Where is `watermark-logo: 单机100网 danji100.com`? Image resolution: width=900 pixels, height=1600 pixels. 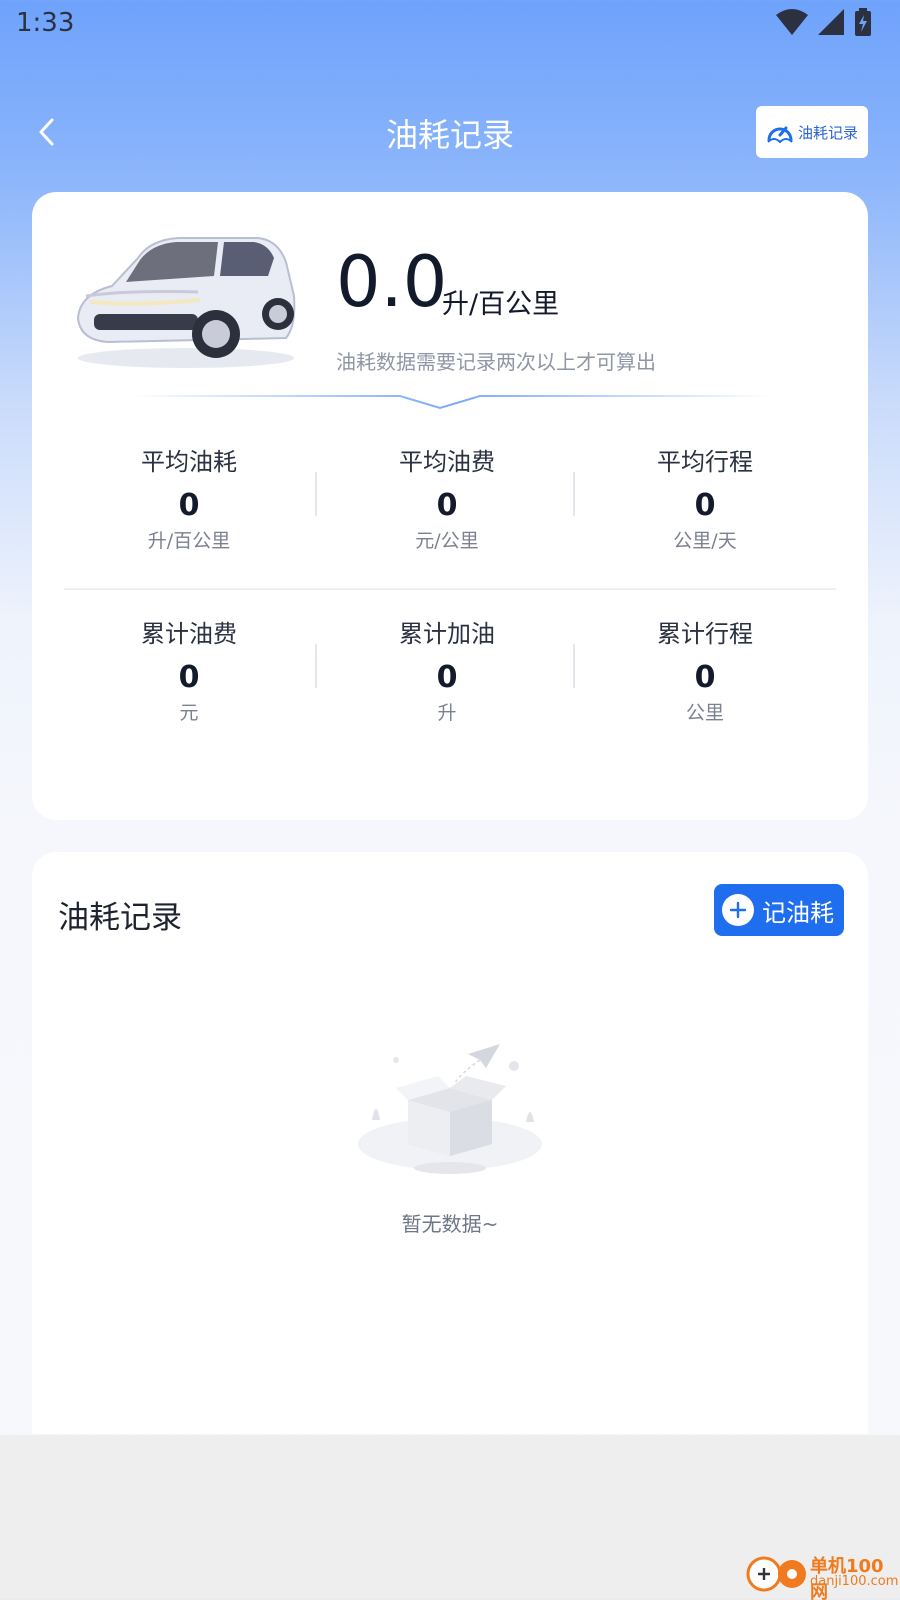 watermark-logo: 单机100网 danji100.com is located at coordinates (822, 1575).